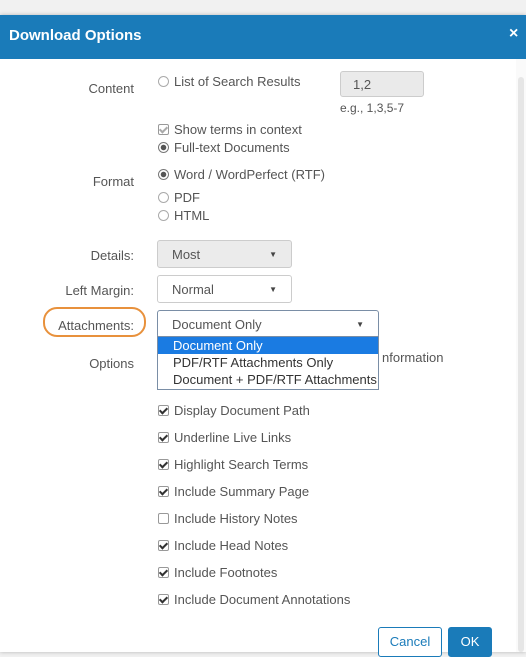  Describe the element at coordinates (410, 642) in the screenshot. I see `cancel-button: Cancel` at that location.